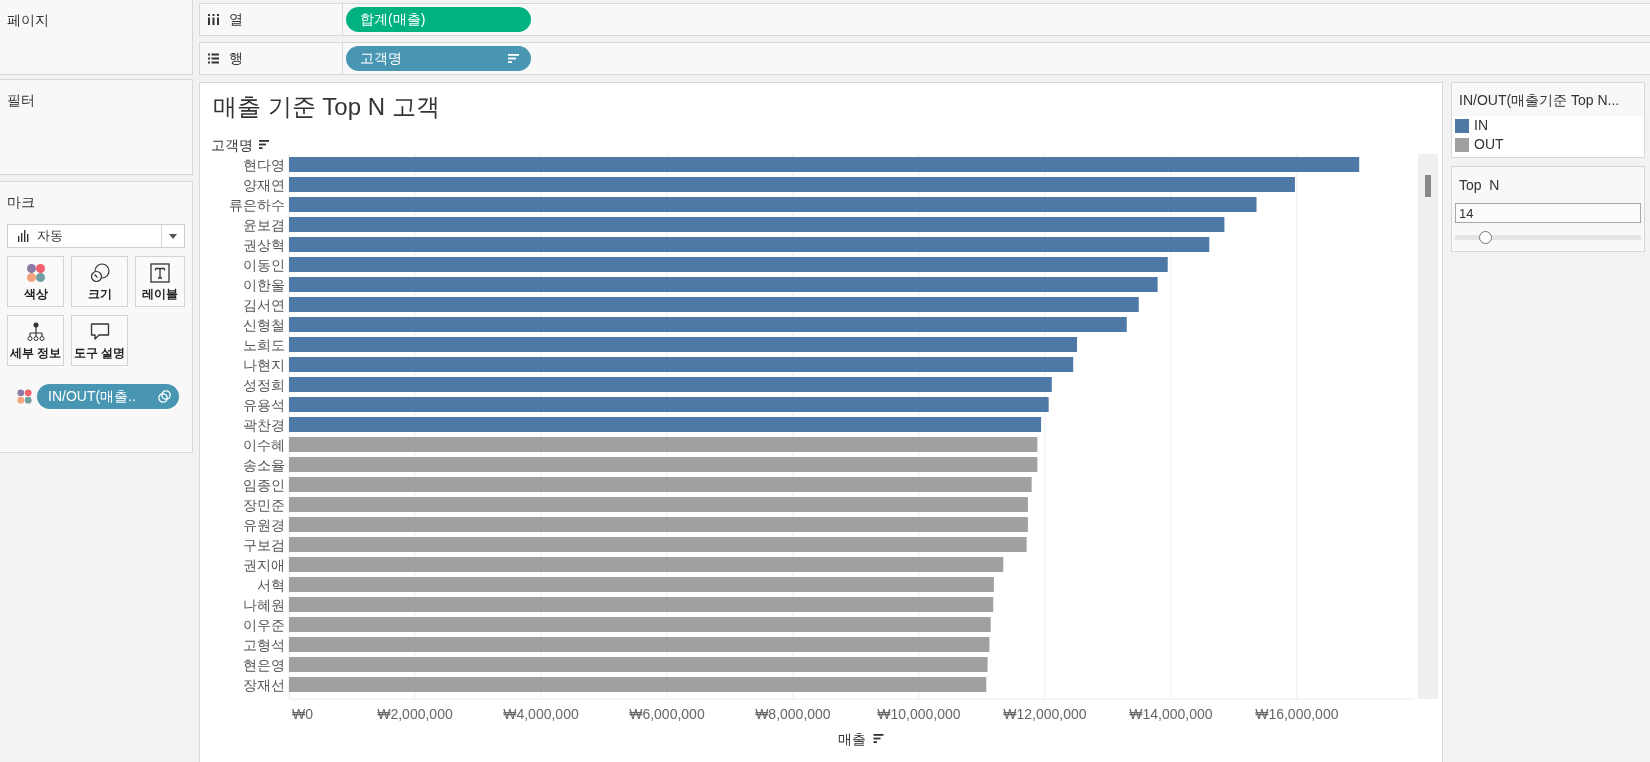 The image size is (1650, 762). I want to click on axis-tick-label: ₩4,000,000, so click(541, 714).